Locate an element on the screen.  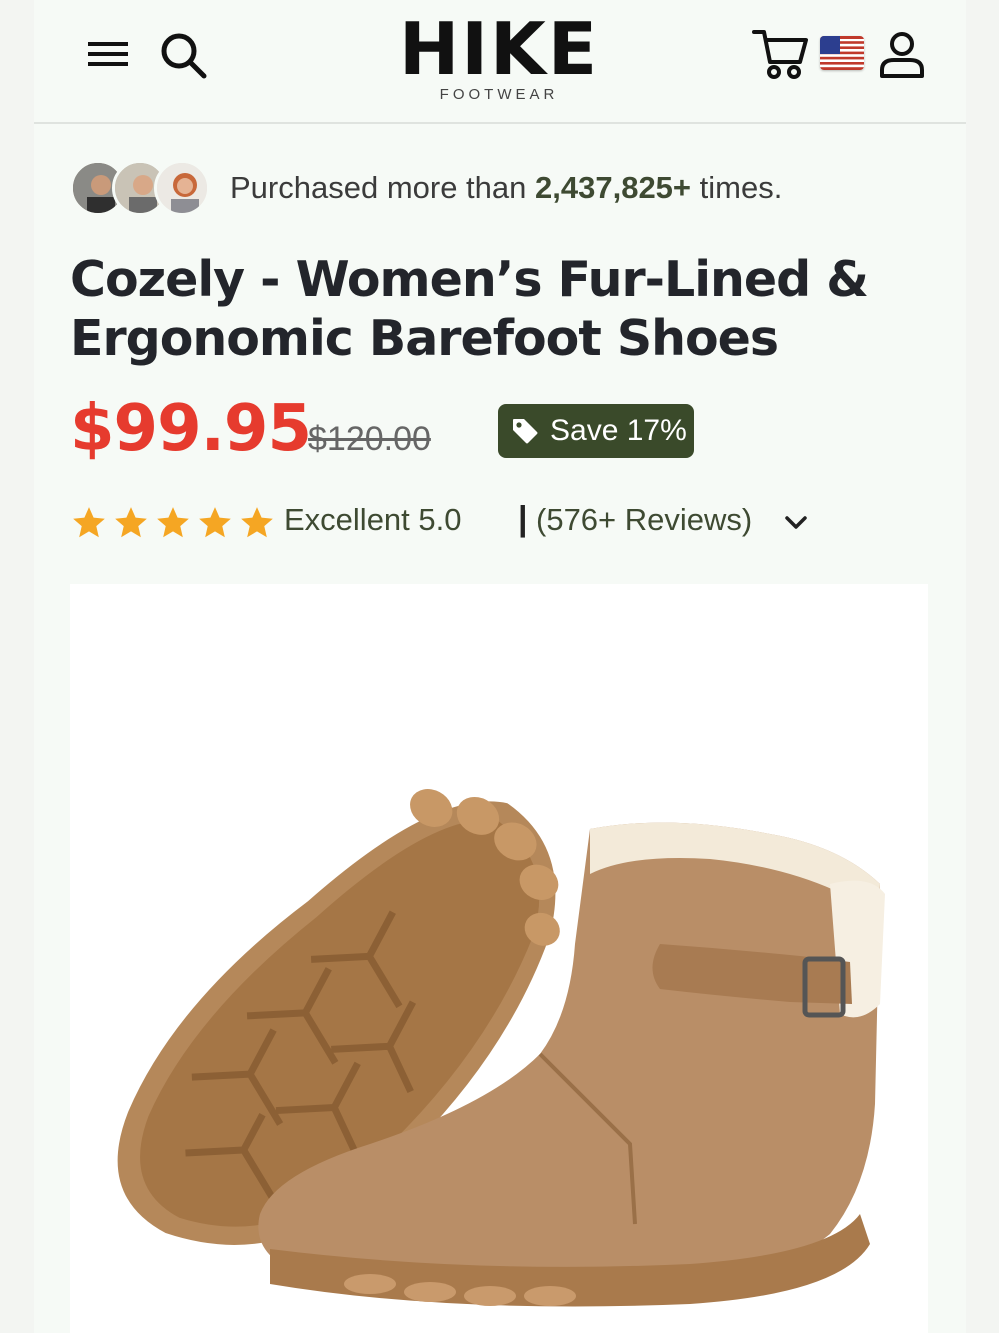
purchase-suffix: times. is located at coordinates (737, 187).